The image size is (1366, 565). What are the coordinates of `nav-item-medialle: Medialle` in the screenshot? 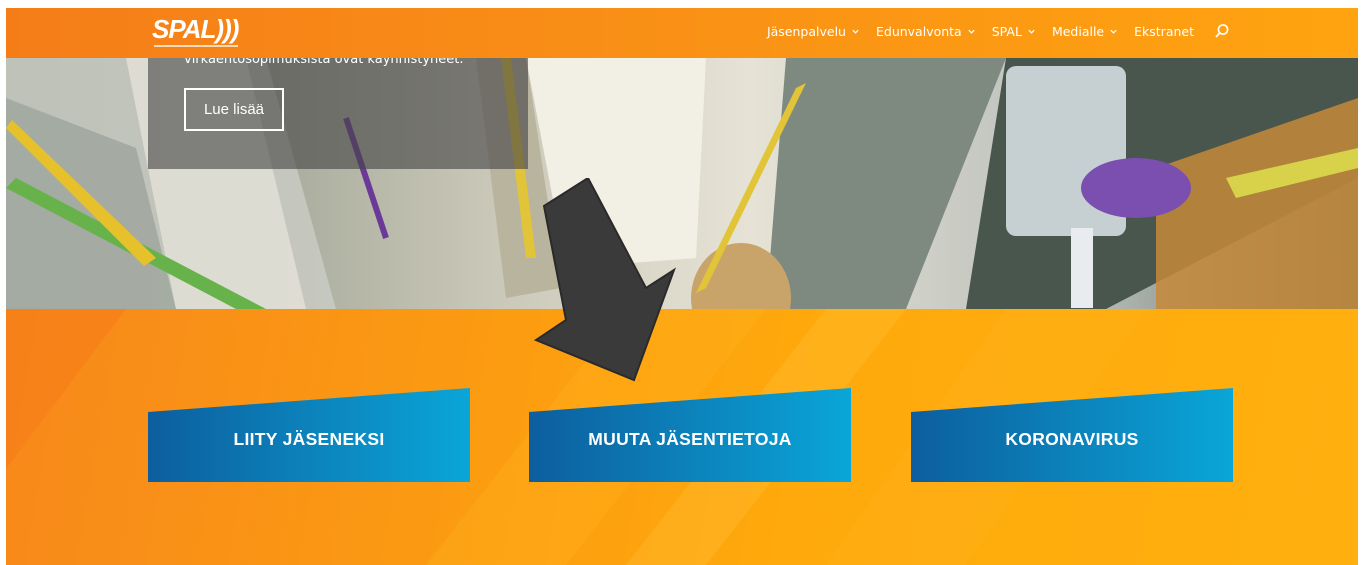 It's located at (1085, 31).